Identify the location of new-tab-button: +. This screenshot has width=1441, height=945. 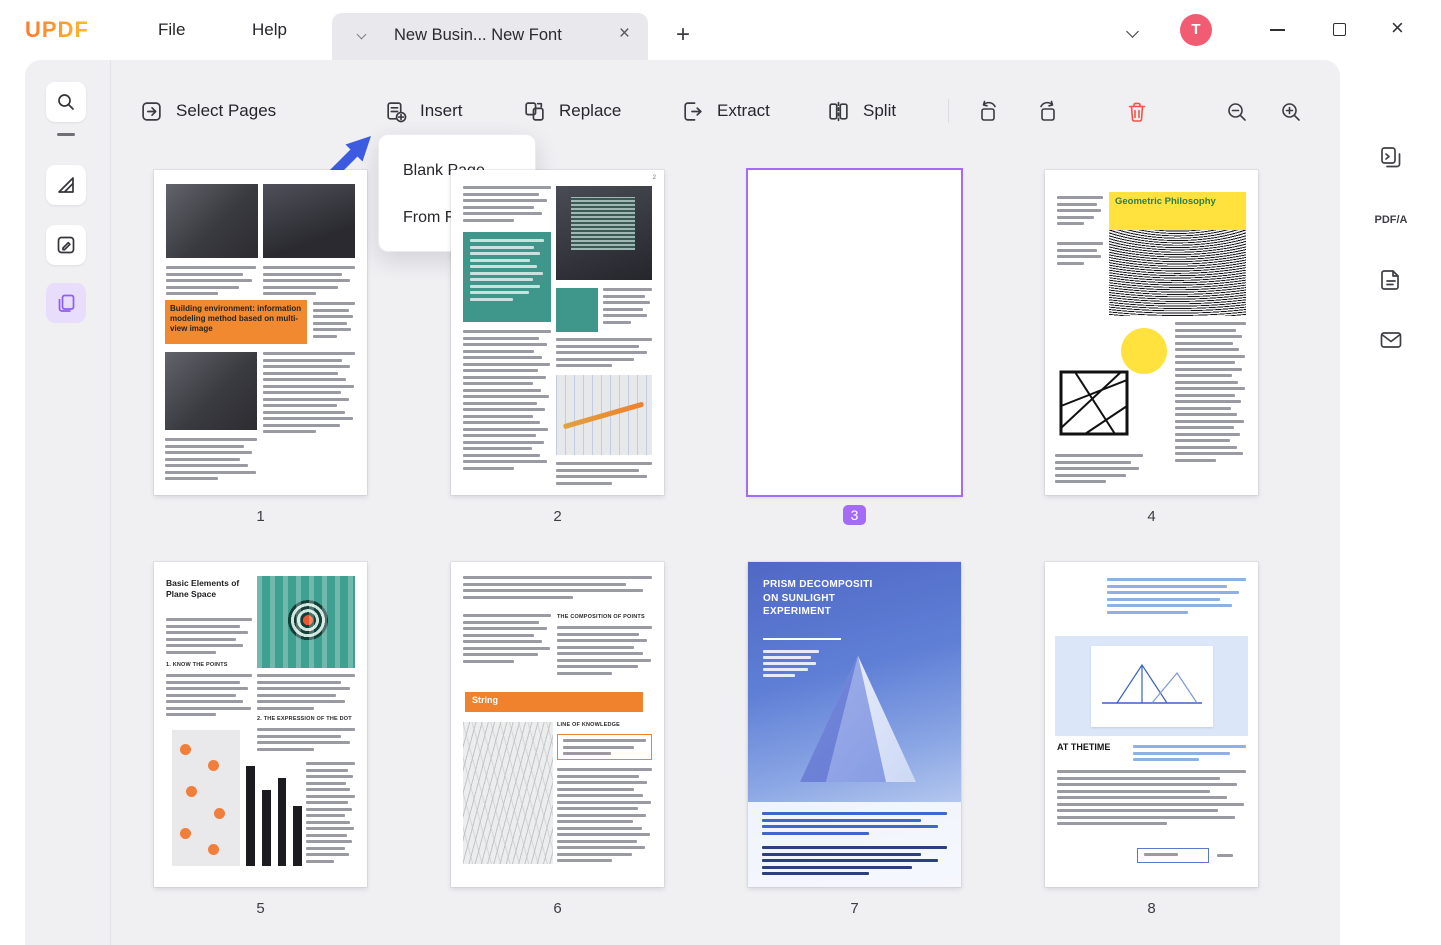
(683, 35).